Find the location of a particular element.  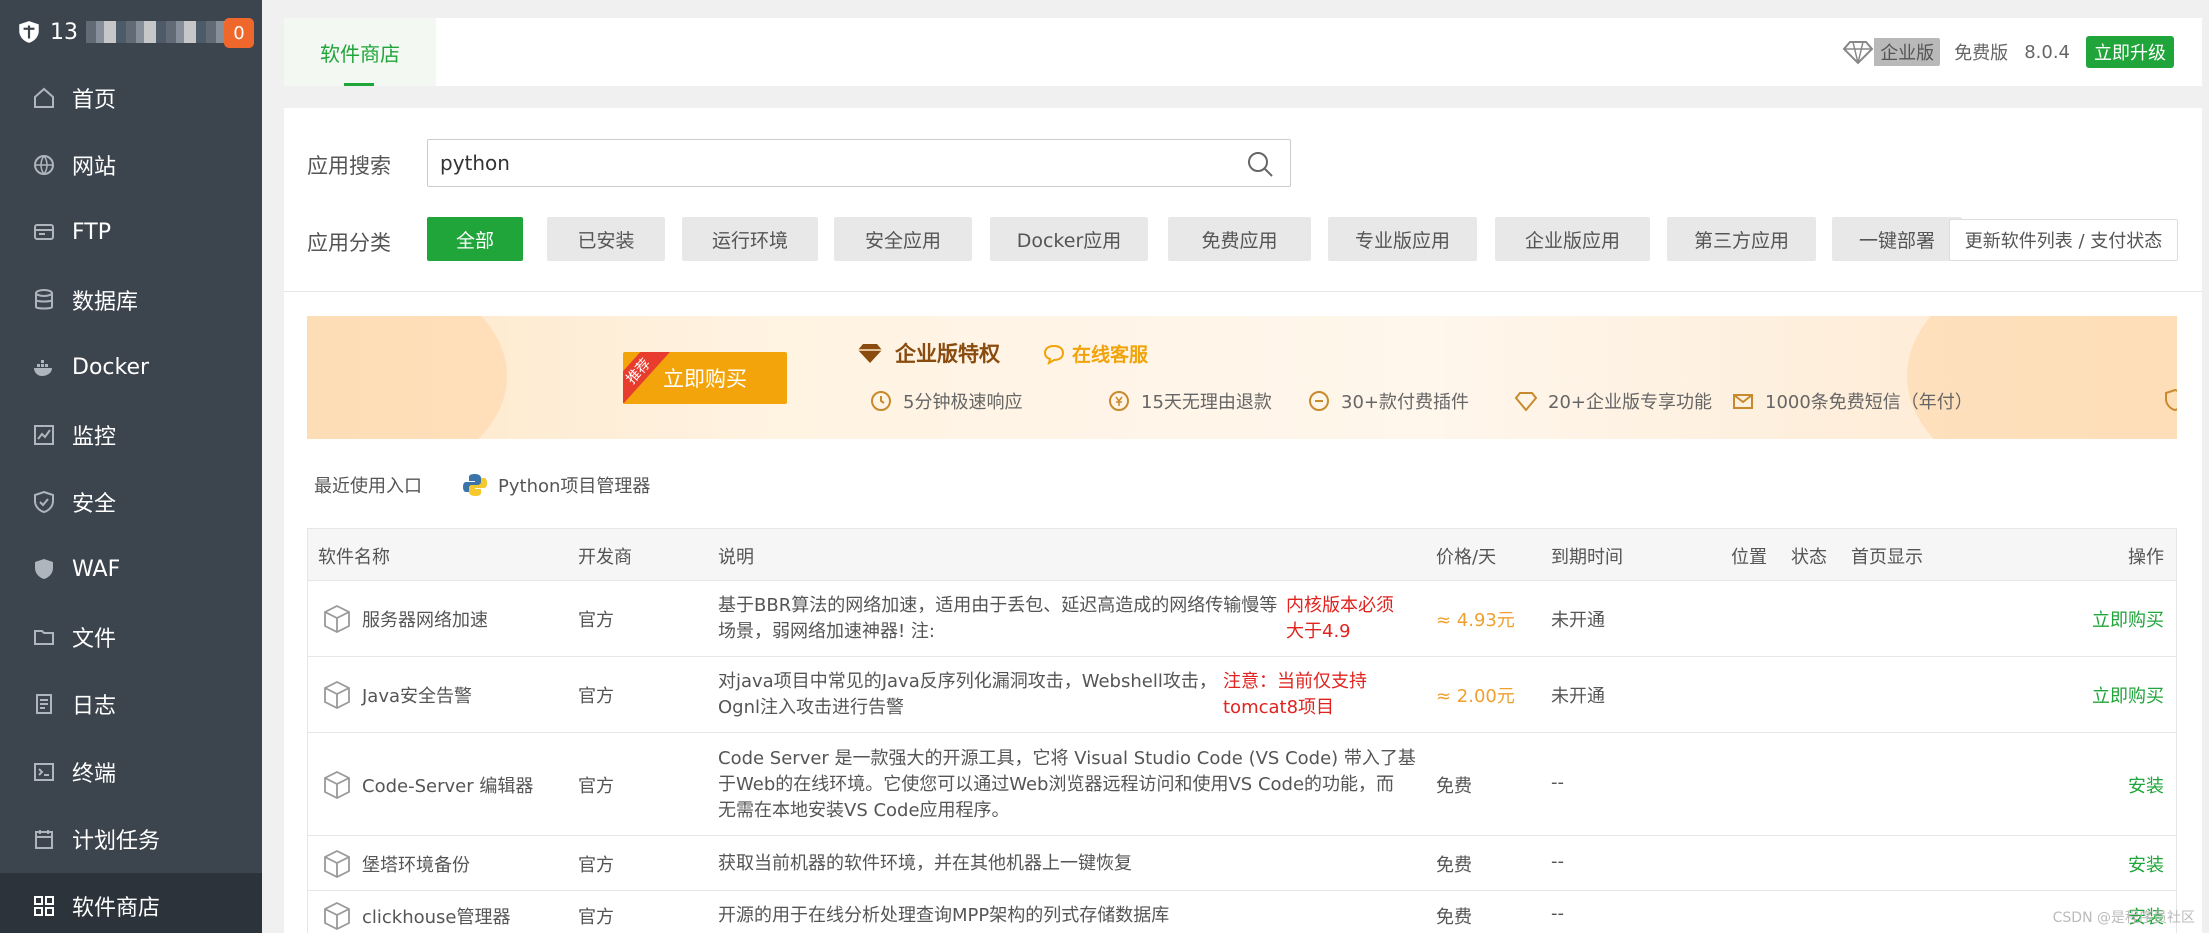

column-header: 软件名称 is located at coordinates (354, 557).